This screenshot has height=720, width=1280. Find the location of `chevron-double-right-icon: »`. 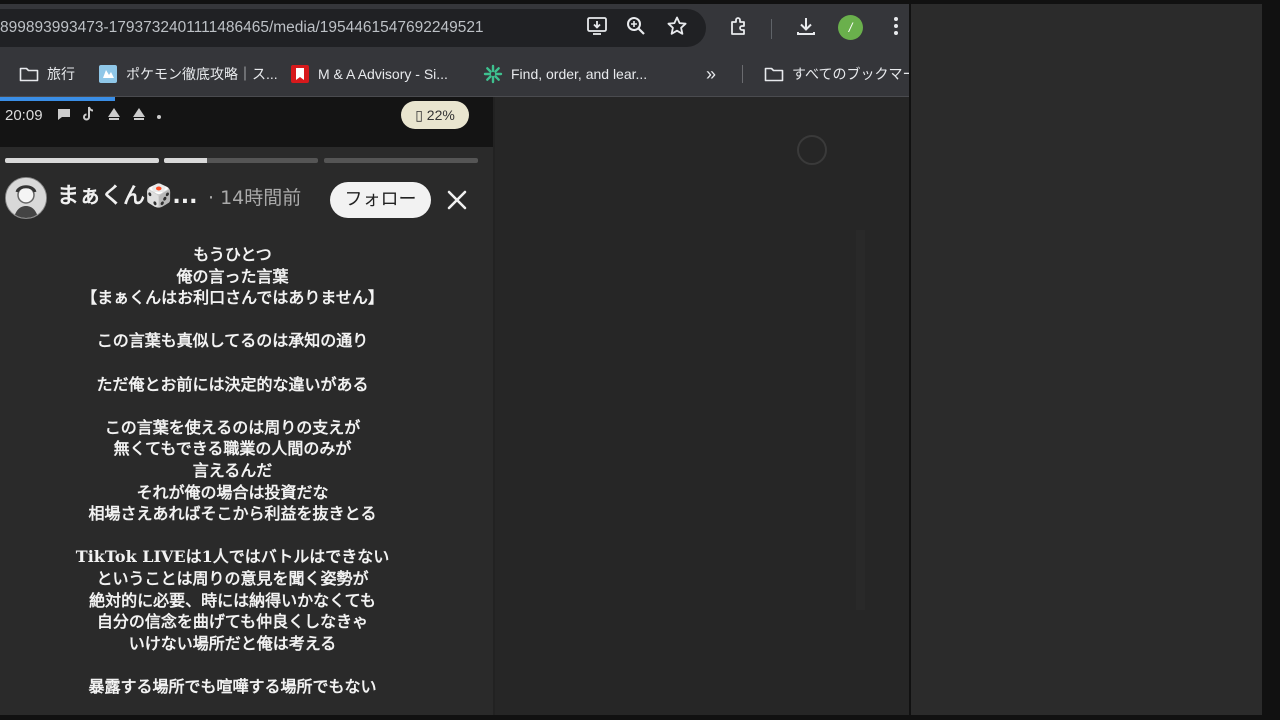

chevron-double-right-icon: » is located at coordinates (711, 73).